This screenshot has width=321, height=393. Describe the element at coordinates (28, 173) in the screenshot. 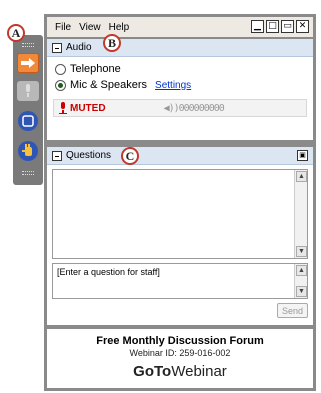

I see `grip-bottom` at that location.